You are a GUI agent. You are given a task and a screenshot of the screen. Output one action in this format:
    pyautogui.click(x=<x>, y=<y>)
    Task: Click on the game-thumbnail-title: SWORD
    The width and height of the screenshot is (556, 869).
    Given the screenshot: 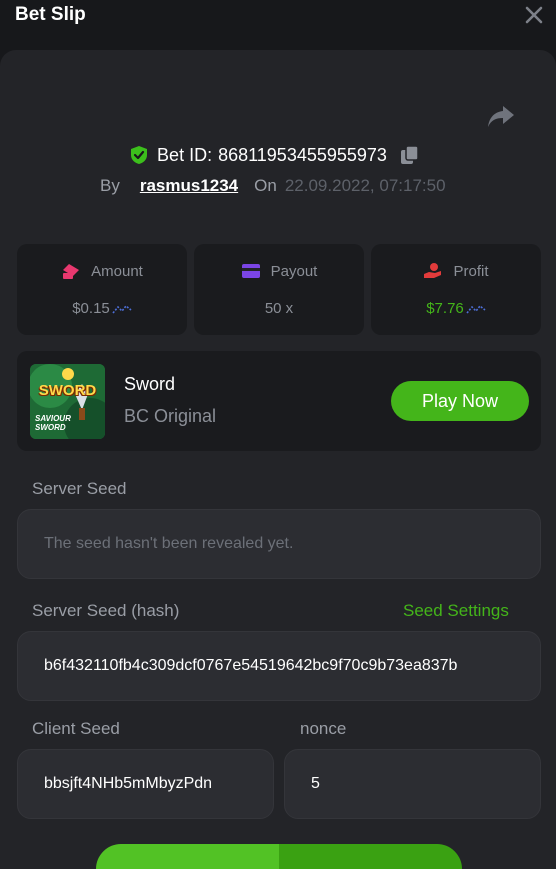 What is the action you would take?
    pyautogui.click(x=67, y=390)
    